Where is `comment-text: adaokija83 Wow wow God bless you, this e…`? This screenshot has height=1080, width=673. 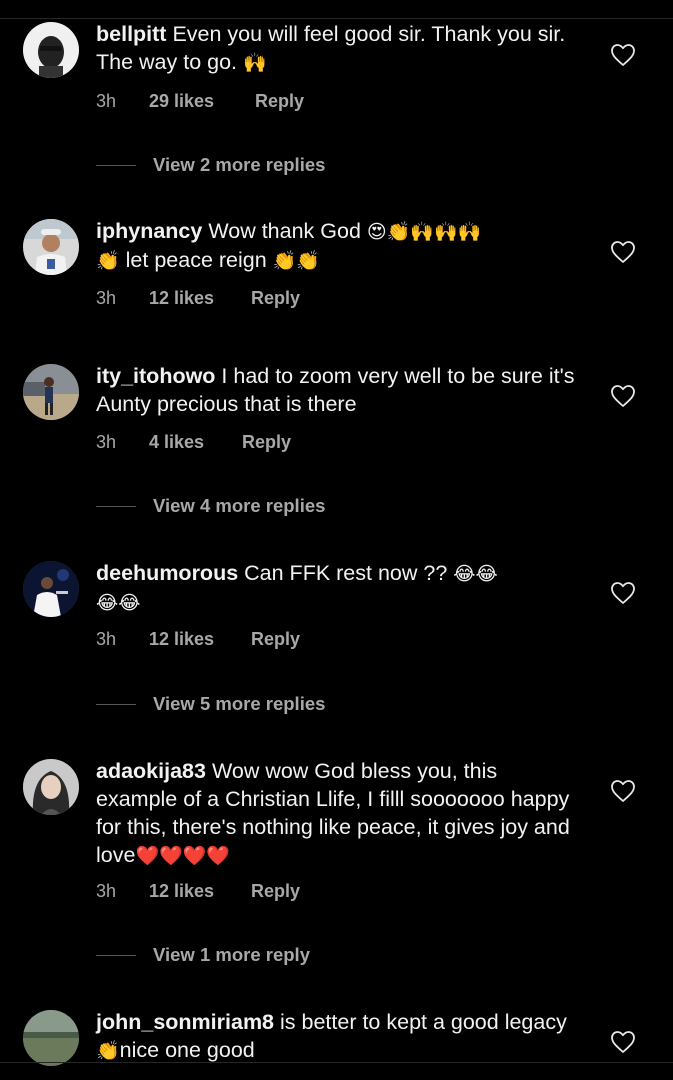 comment-text: adaokija83 Wow wow God bless you, this e… is located at coordinates (336, 813).